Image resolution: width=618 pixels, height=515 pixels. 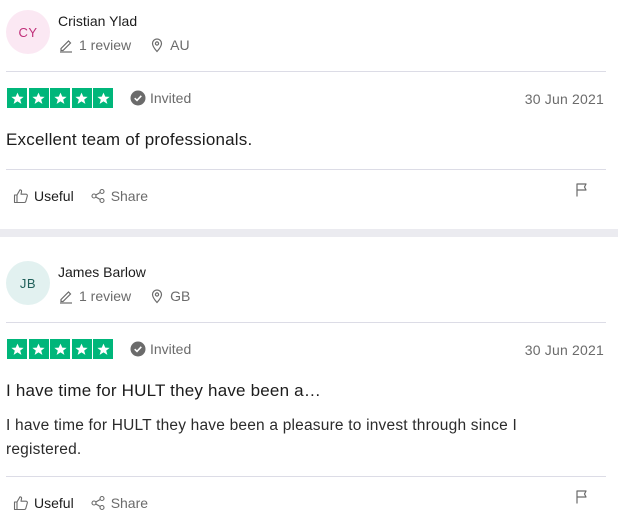 I want to click on reviewer-meta: 1 review GB, so click(x=124, y=296).